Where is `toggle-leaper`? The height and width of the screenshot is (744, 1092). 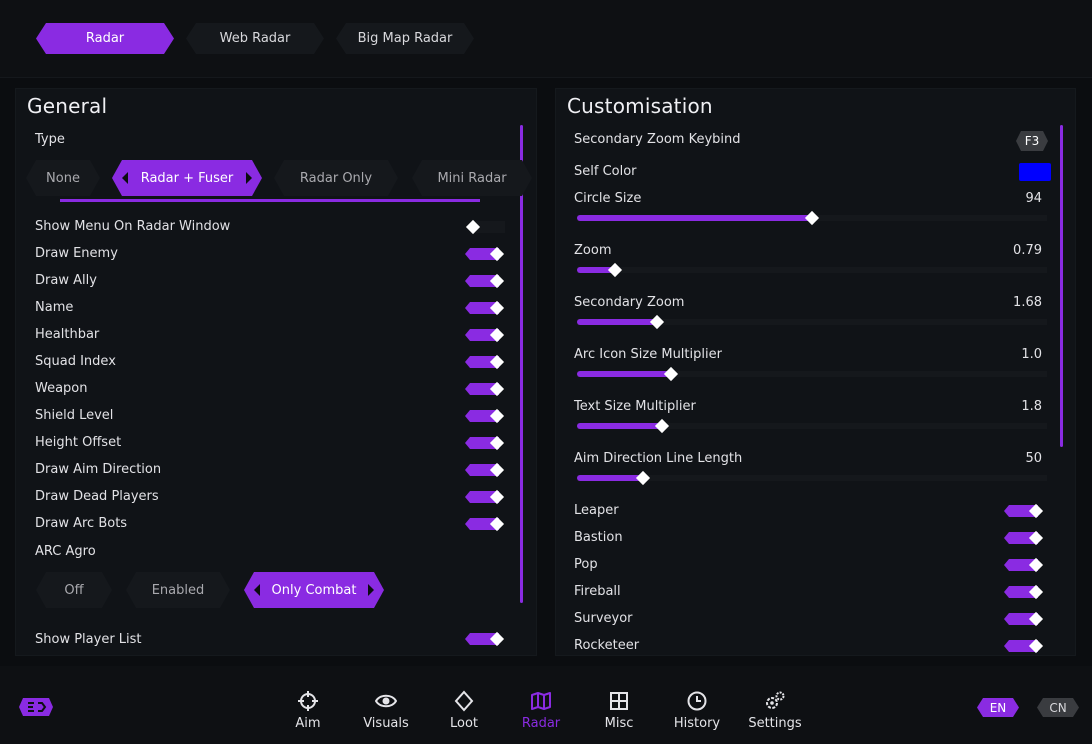
toggle-leaper is located at coordinates (1024, 511).